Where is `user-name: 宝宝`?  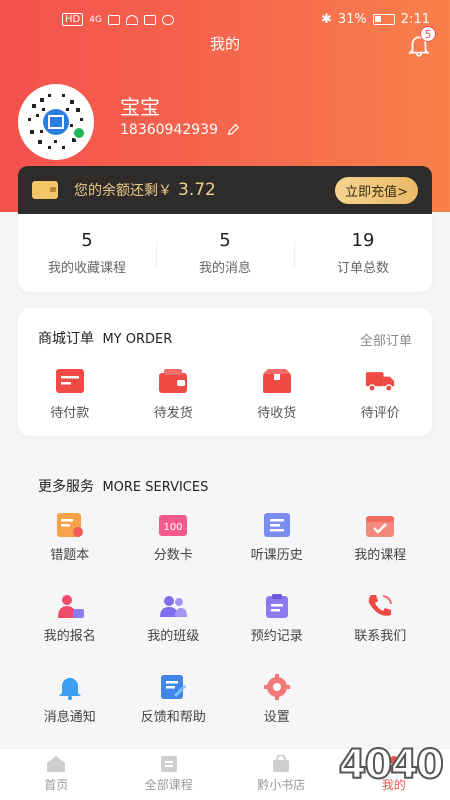
user-name: 宝宝 is located at coordinates (140, 107).